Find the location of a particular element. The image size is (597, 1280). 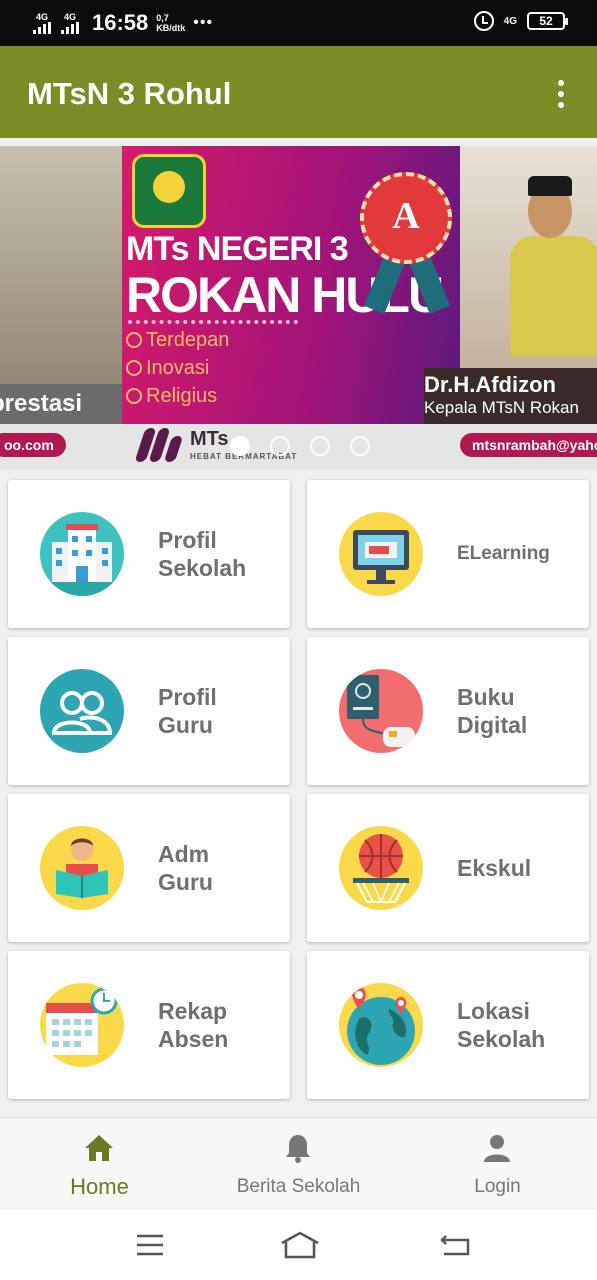

banner-left-photo: prestasi is located at coordinates (61, 285).